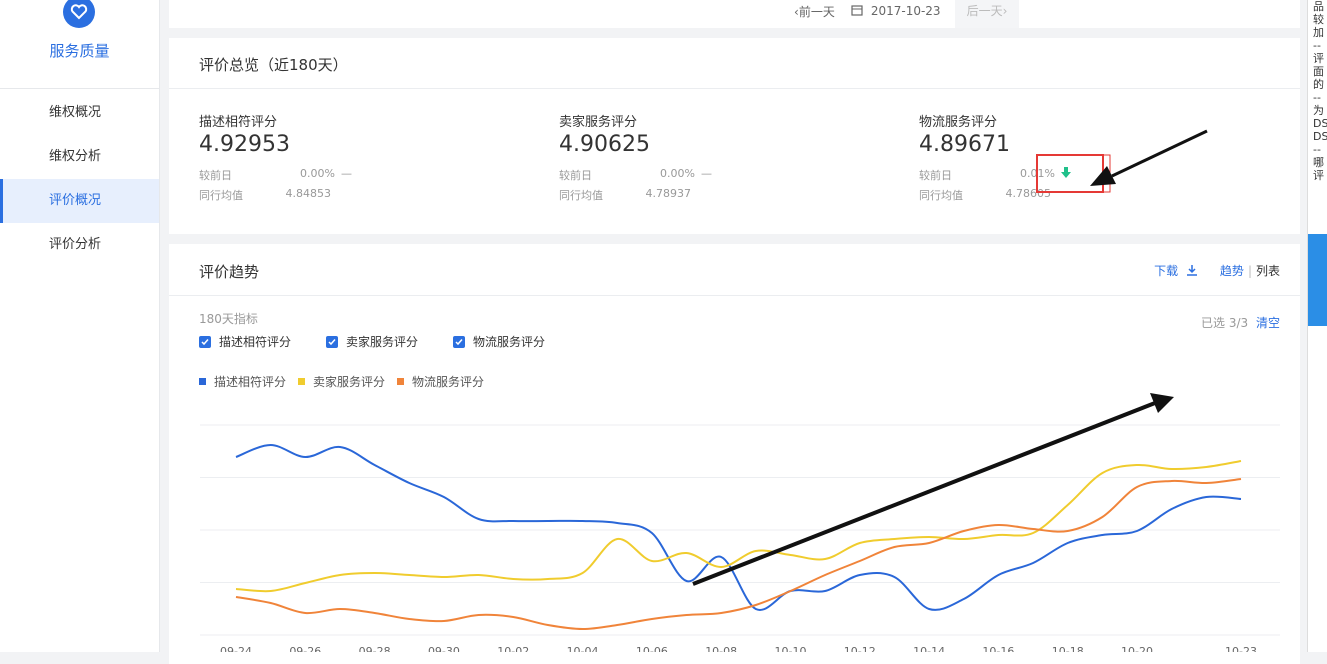  Describe the element at coordinates (604, 144) in the screenshot. I see `metric-value: 4.90625` at that location.